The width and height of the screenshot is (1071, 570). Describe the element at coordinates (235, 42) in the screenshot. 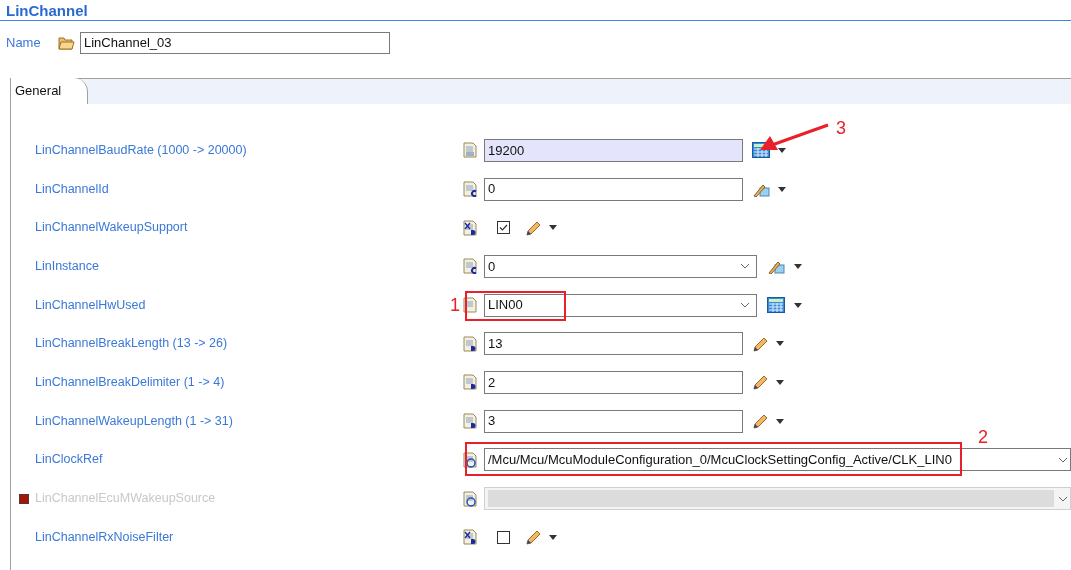

I see `name-input: LinChannel_03` at that location.